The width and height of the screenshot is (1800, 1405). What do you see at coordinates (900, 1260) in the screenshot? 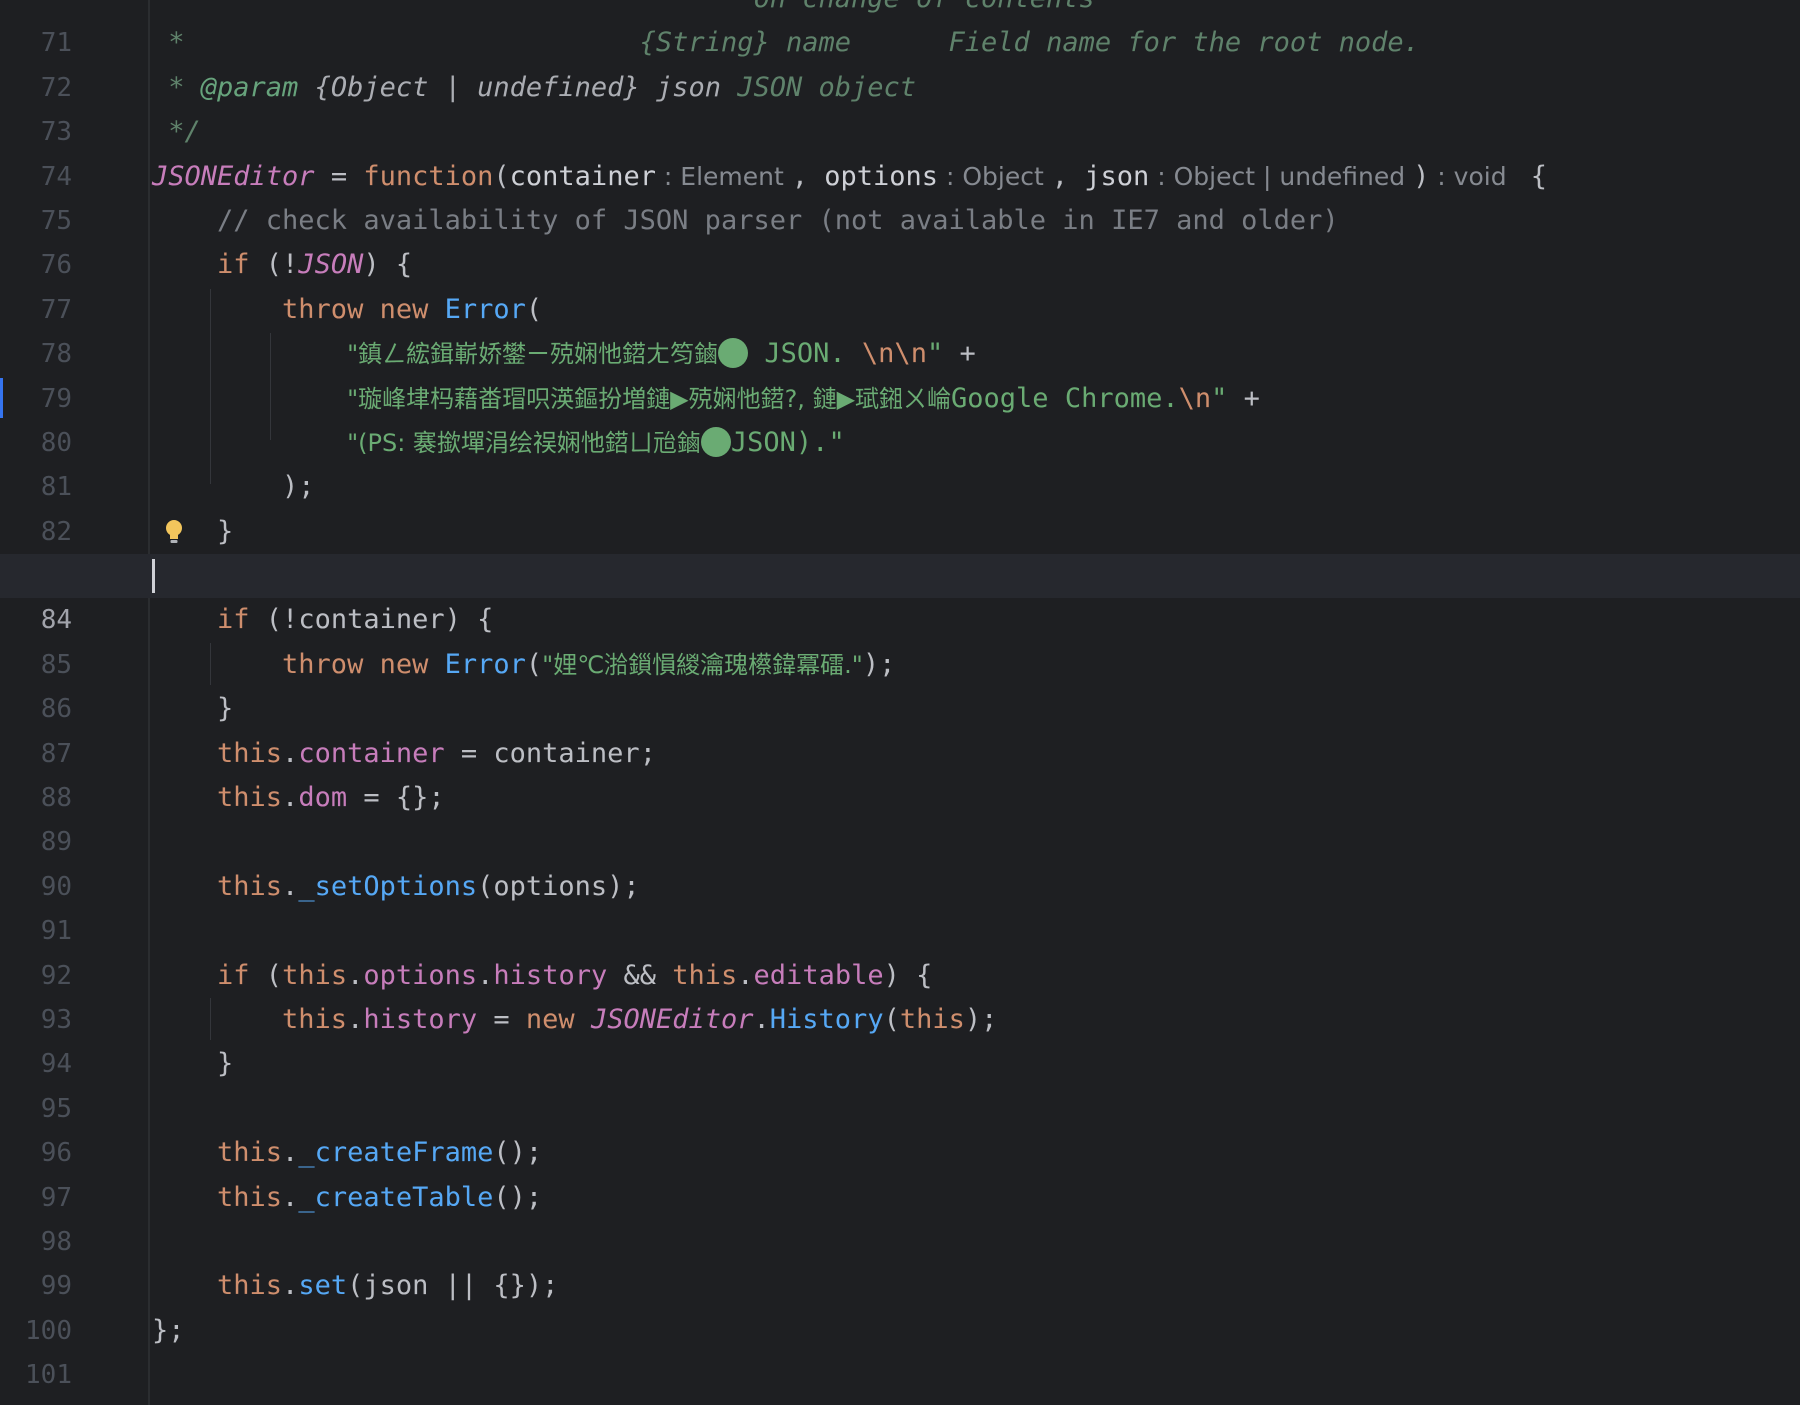
I see `code-line: 99` at bounding box center [900, 1260].